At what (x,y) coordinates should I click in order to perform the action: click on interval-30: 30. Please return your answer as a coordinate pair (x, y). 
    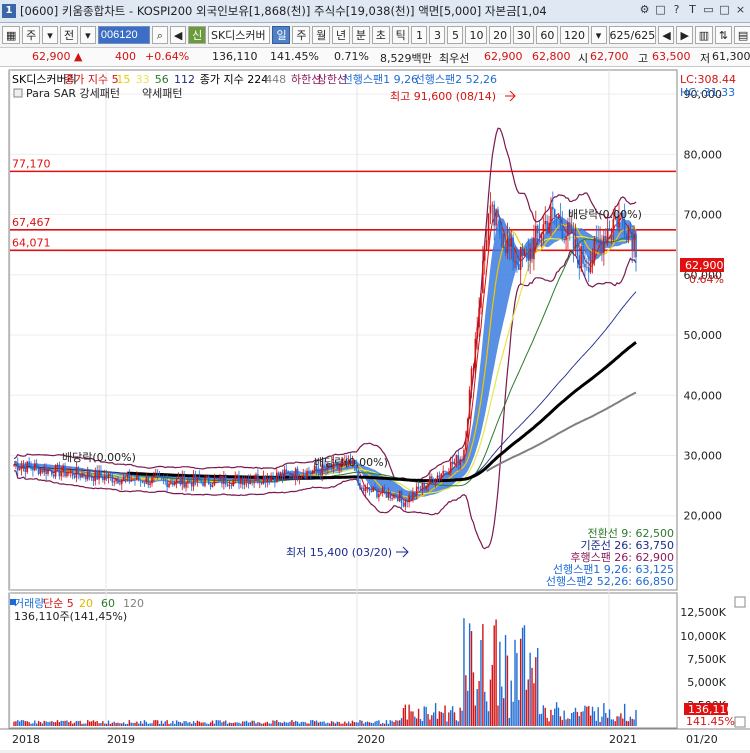
    Looking at the image, I should click on (523, 35).